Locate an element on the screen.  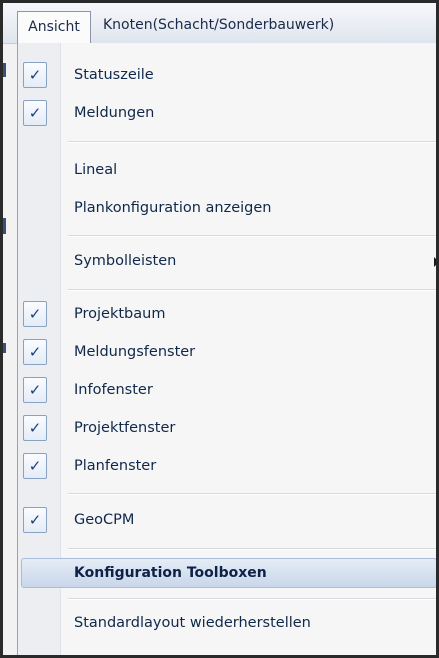
menu-item-projektfenster: ✓ Projektfenster is located at coordinates (227, 428).